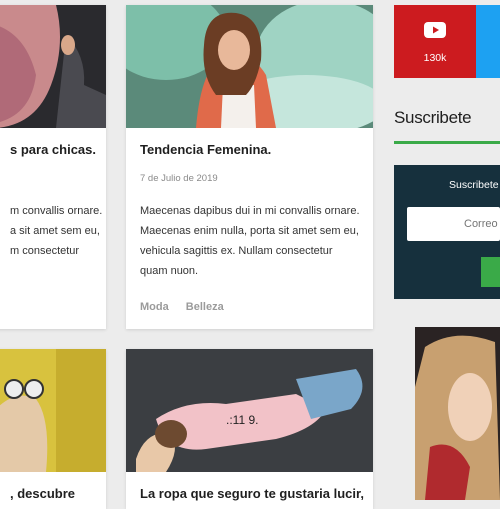 This screenshot has width=500, height=509. Describe the element at coordinates (179, 178) in the screenshot. I see `post-date: 7 de Julio de 2019` at that location.